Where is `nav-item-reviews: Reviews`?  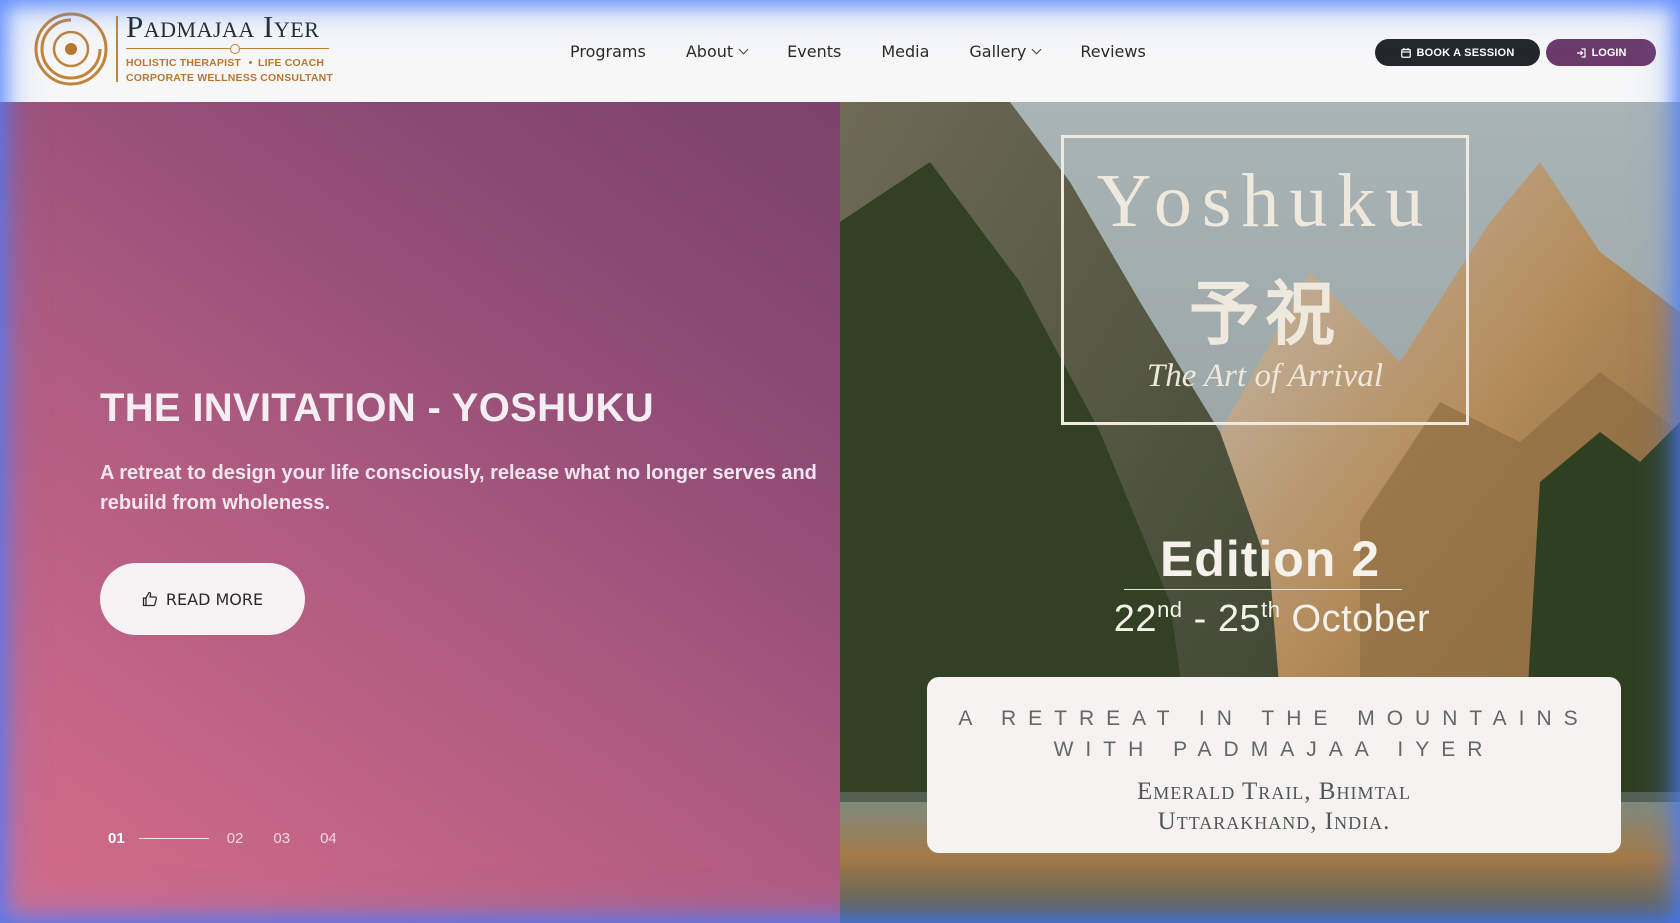
nav-item-reviews: Reviews is located at coordinates (1112, 51).